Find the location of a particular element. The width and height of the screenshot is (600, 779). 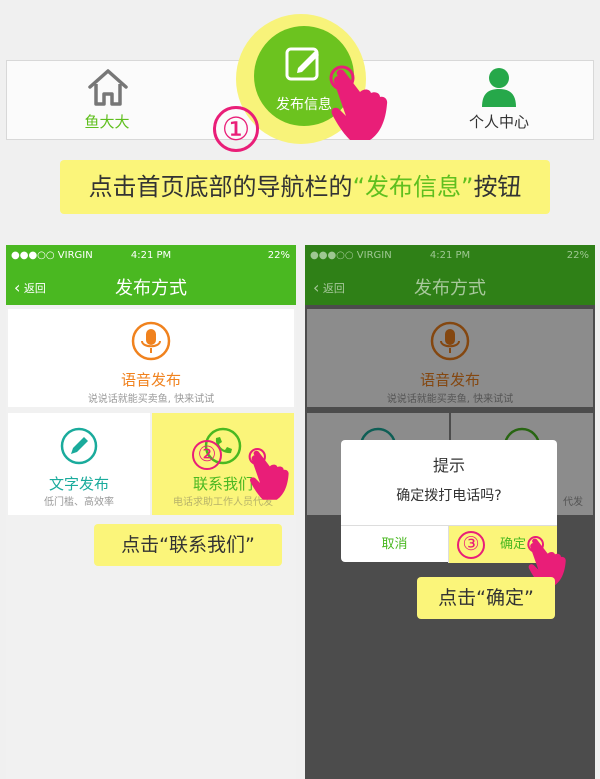

edit-icon is located at coordinates (302, 64).